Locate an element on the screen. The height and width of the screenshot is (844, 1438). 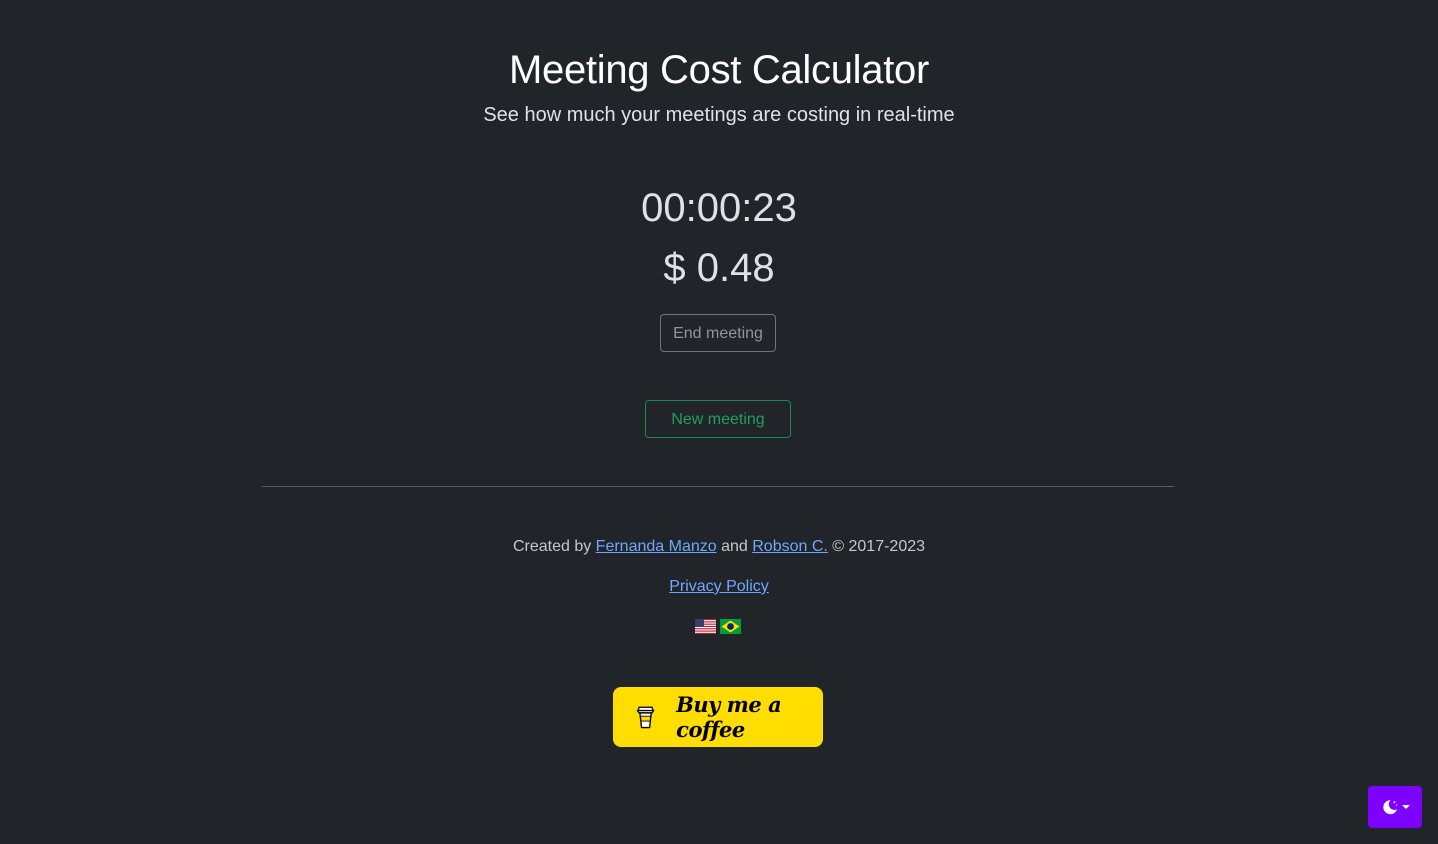
author-link-robson: Robson C. is located at coordinates (790, 546).